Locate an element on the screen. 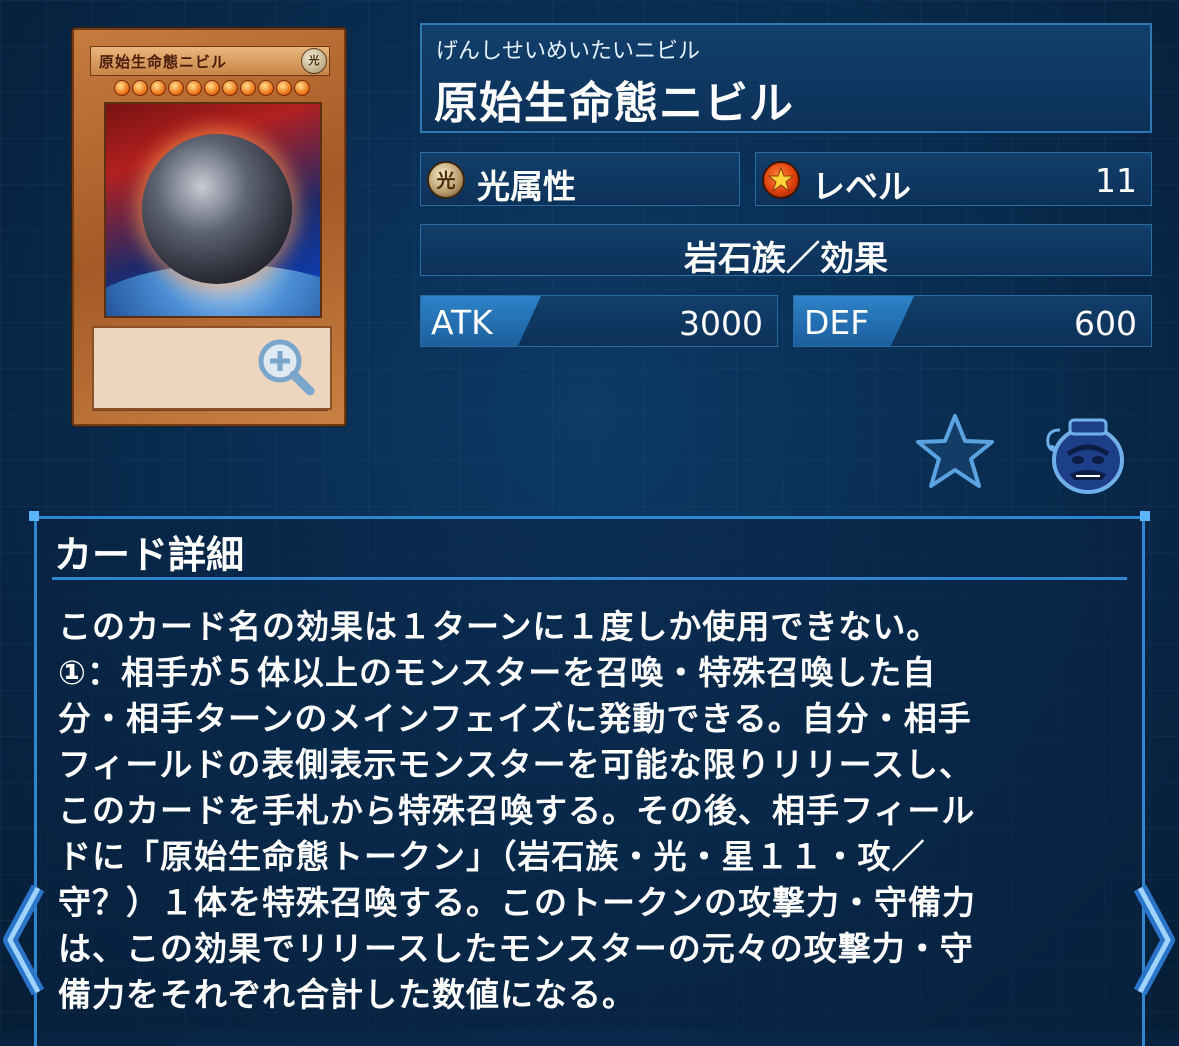  effect-line: このカード名の効果は１ターンに１度しか使用できない。 is located at coordinates (499, 626).